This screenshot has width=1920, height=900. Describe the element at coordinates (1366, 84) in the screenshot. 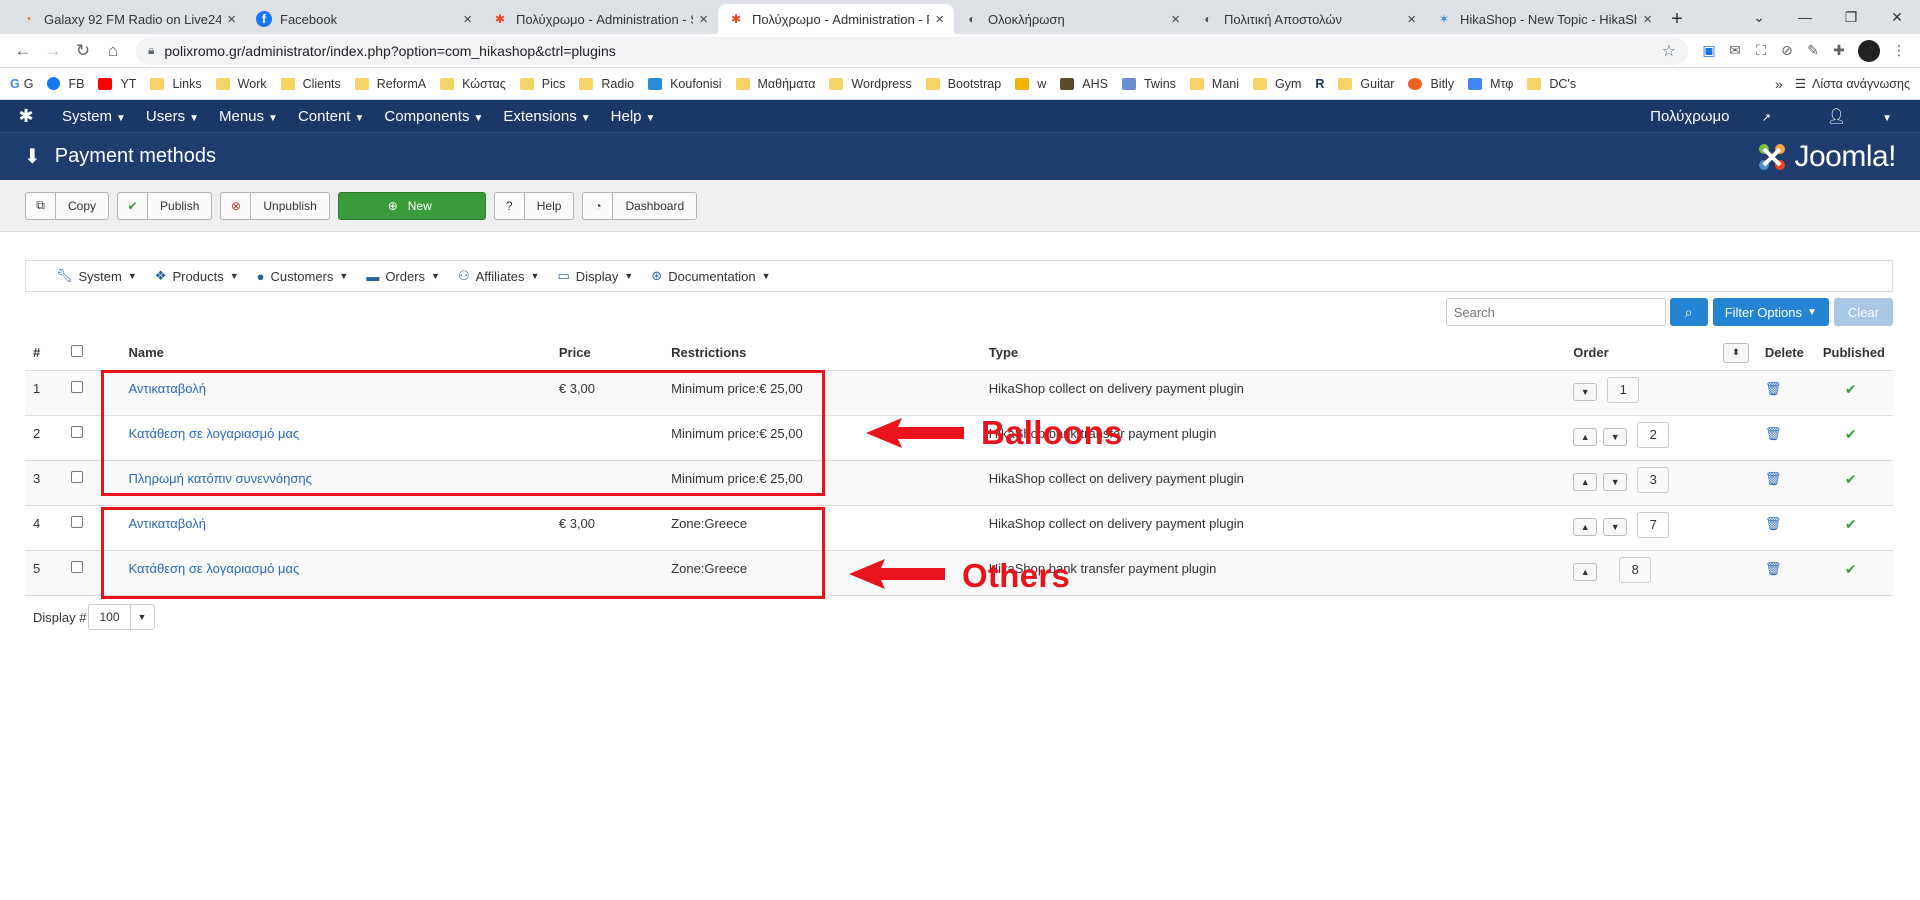

I see `bookmark-folder: Guitar` at that location.